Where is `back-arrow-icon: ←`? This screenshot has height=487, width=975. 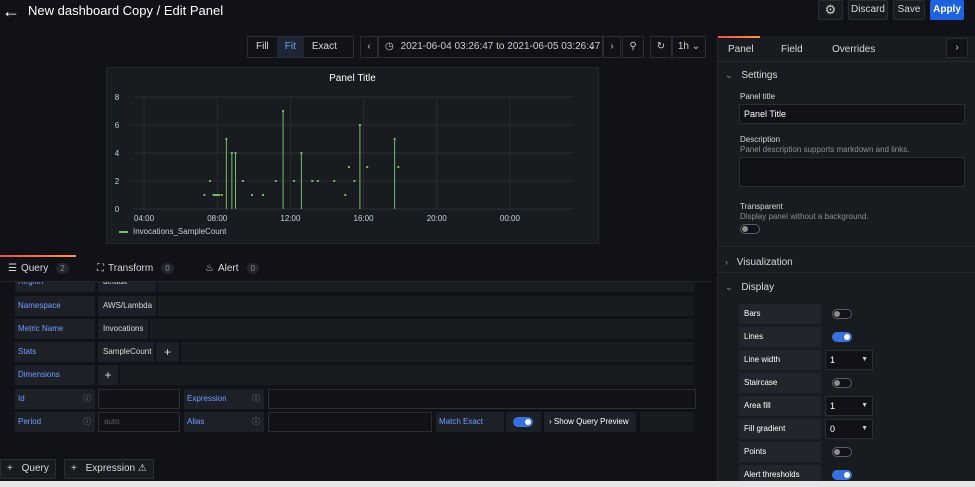
back-arrow-icon: ← is located at coordinates (11, 11).